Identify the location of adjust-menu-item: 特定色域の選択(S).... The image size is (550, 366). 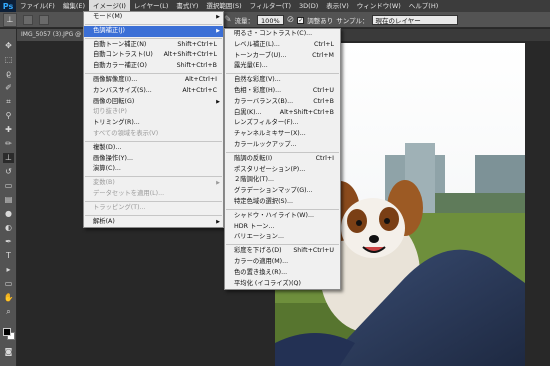
(282, 202).